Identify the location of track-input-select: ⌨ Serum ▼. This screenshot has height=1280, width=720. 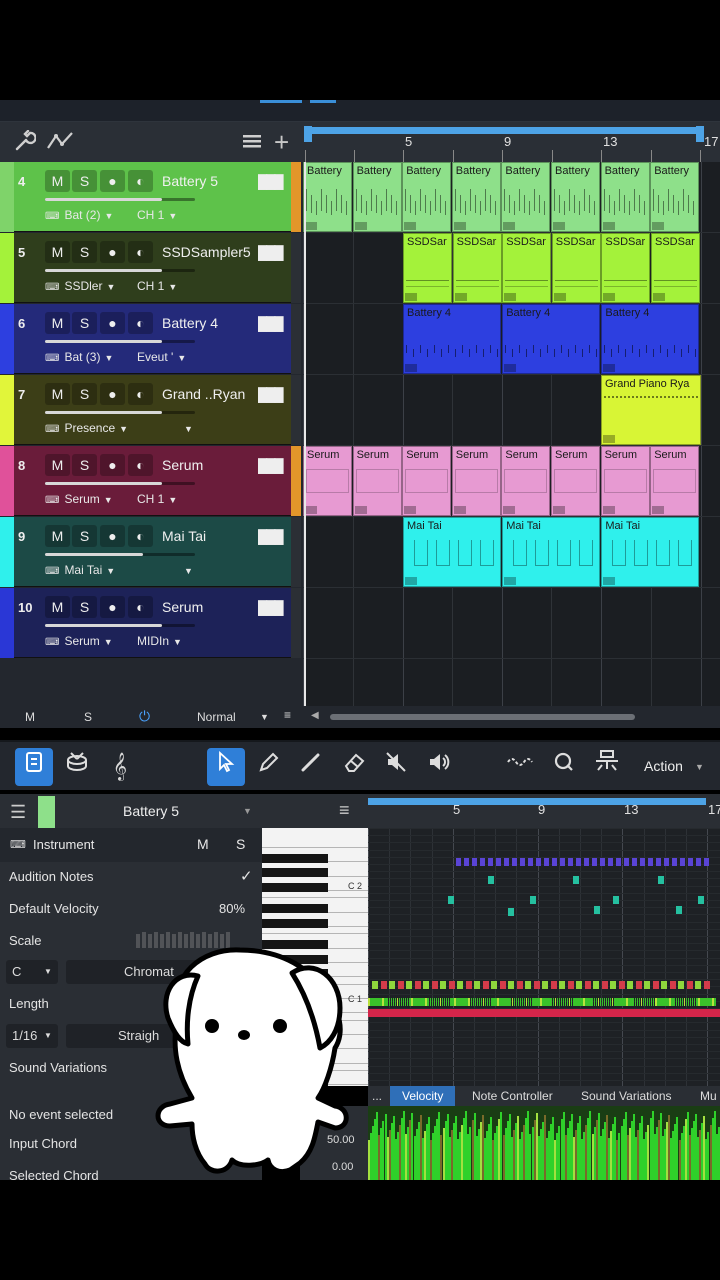
(79, 644).